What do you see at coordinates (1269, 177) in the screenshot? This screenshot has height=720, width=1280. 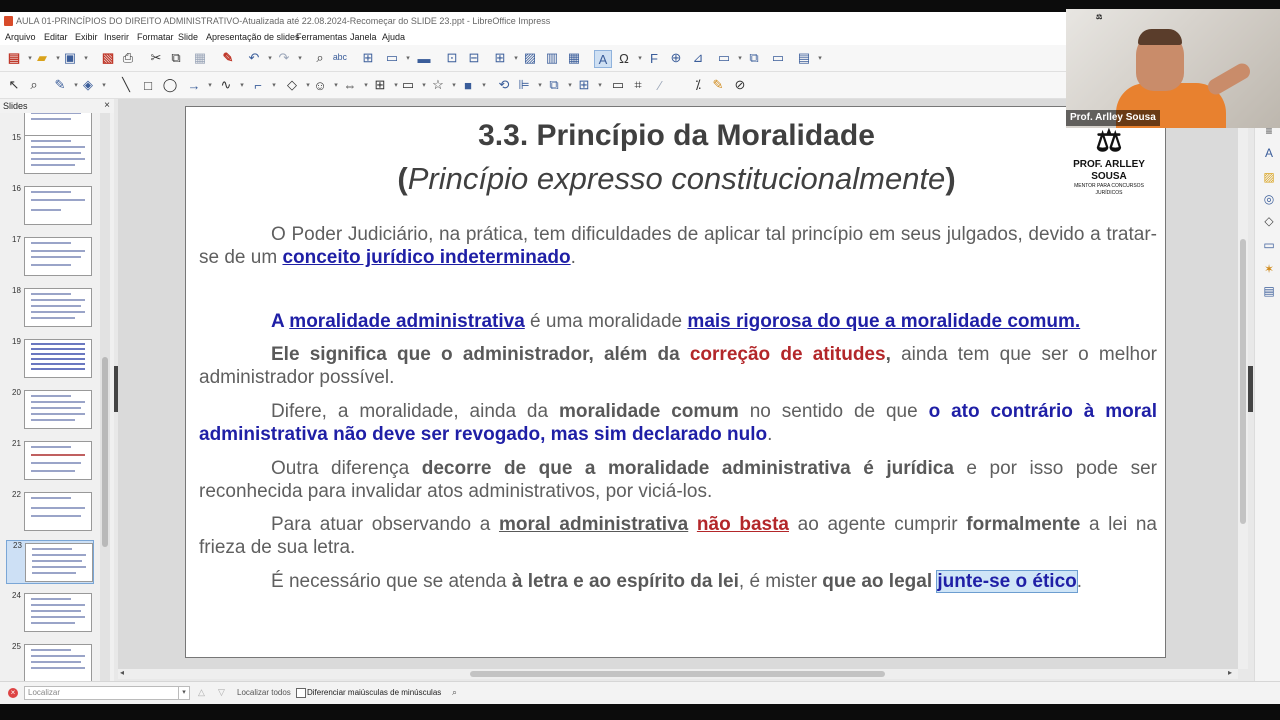 I see `gallery-icon: ▨` at bounding box center [1269, 177].